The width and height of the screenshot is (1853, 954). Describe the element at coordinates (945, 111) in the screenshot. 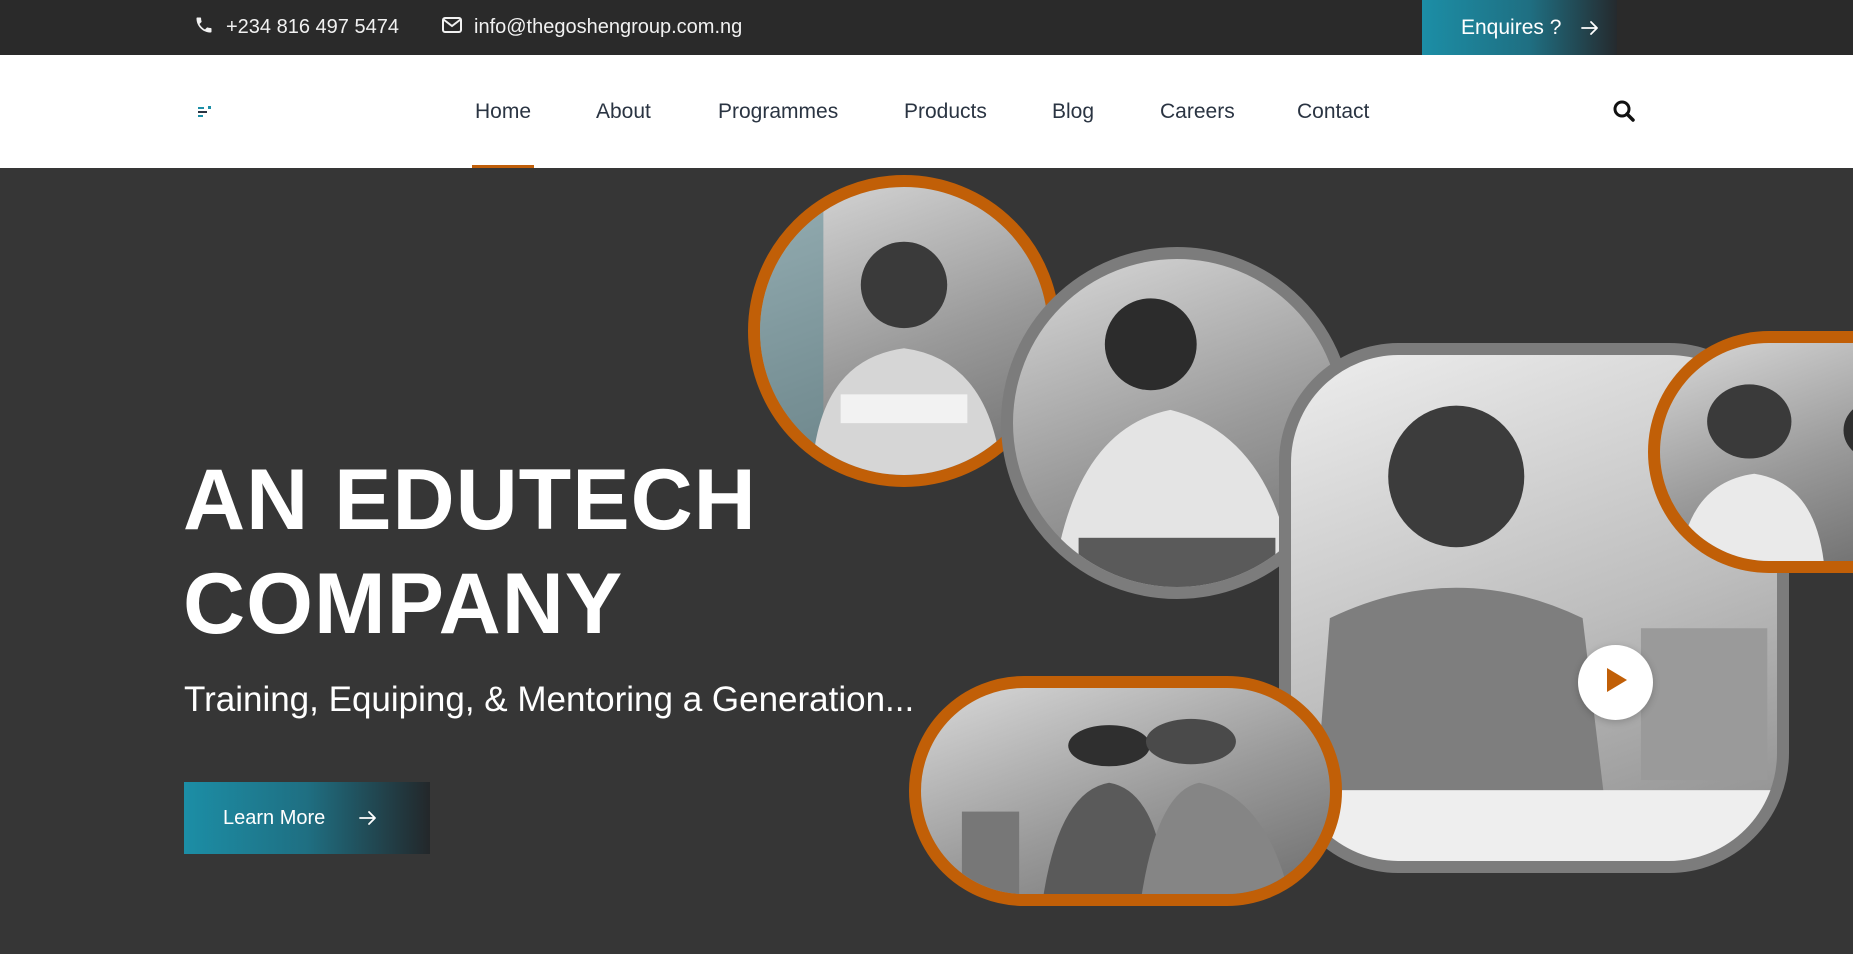

I see `nav-item-products: Products` at that location.